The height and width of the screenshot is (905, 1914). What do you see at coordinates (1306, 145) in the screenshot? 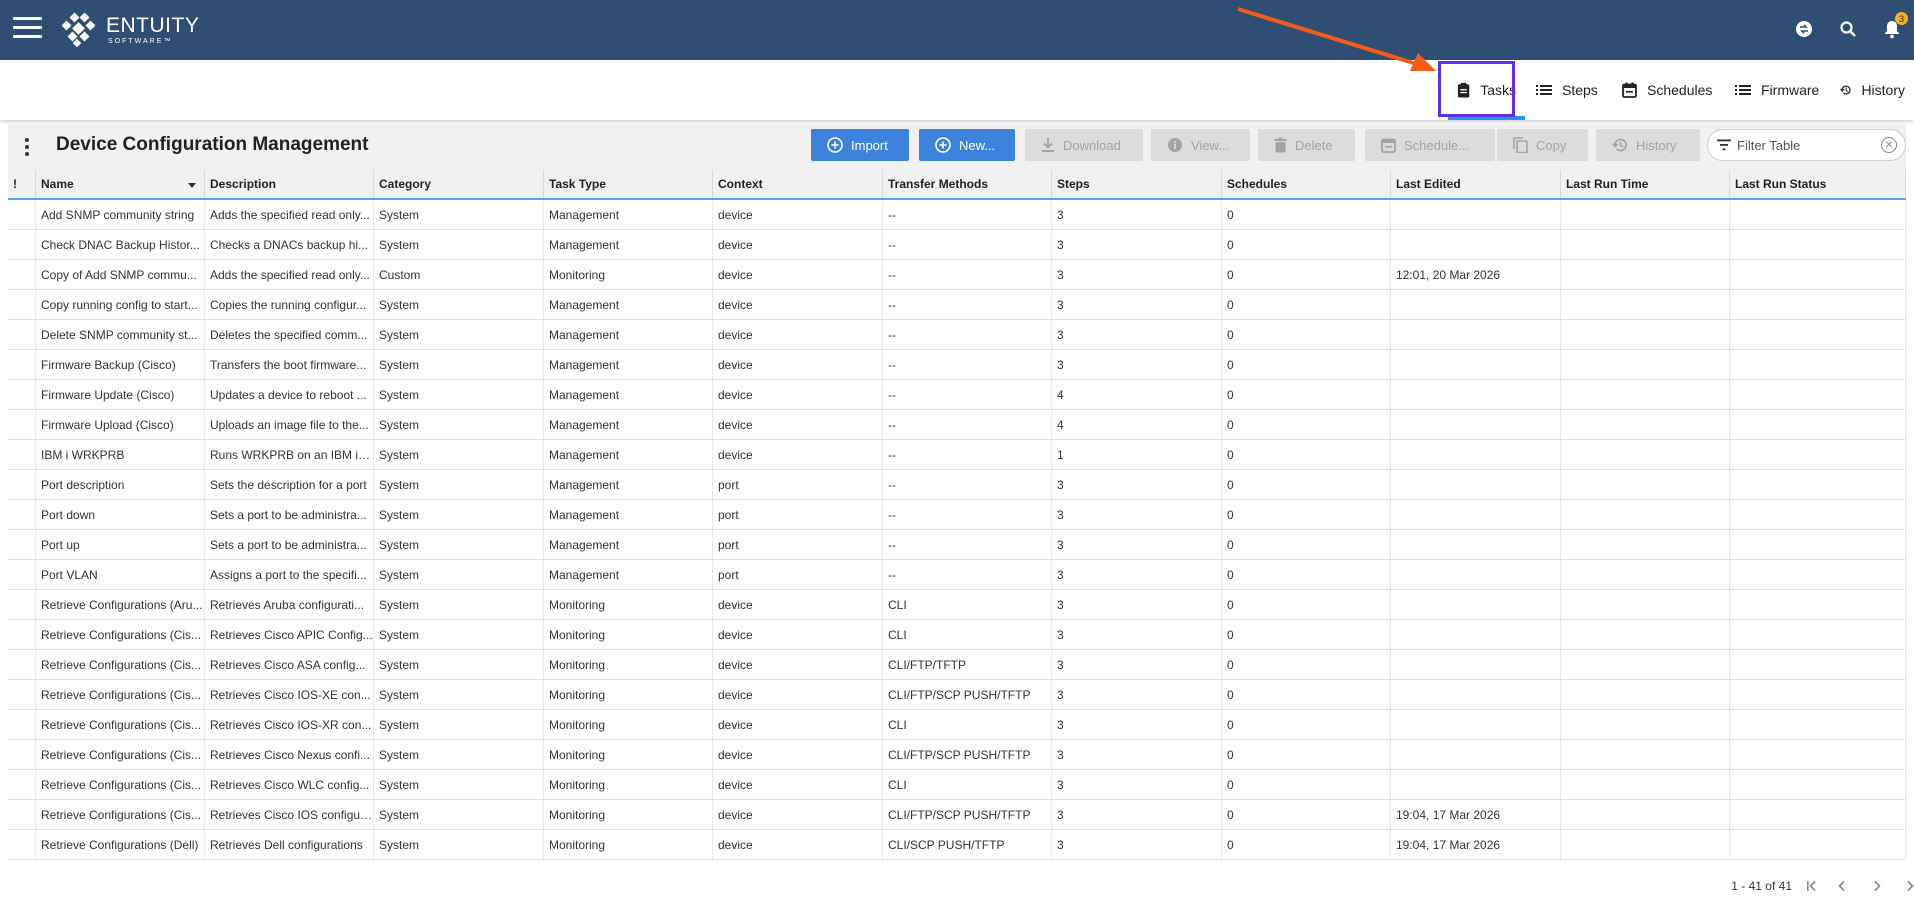
I see `delete-button: Delete` at bounding box center [1306, 145].